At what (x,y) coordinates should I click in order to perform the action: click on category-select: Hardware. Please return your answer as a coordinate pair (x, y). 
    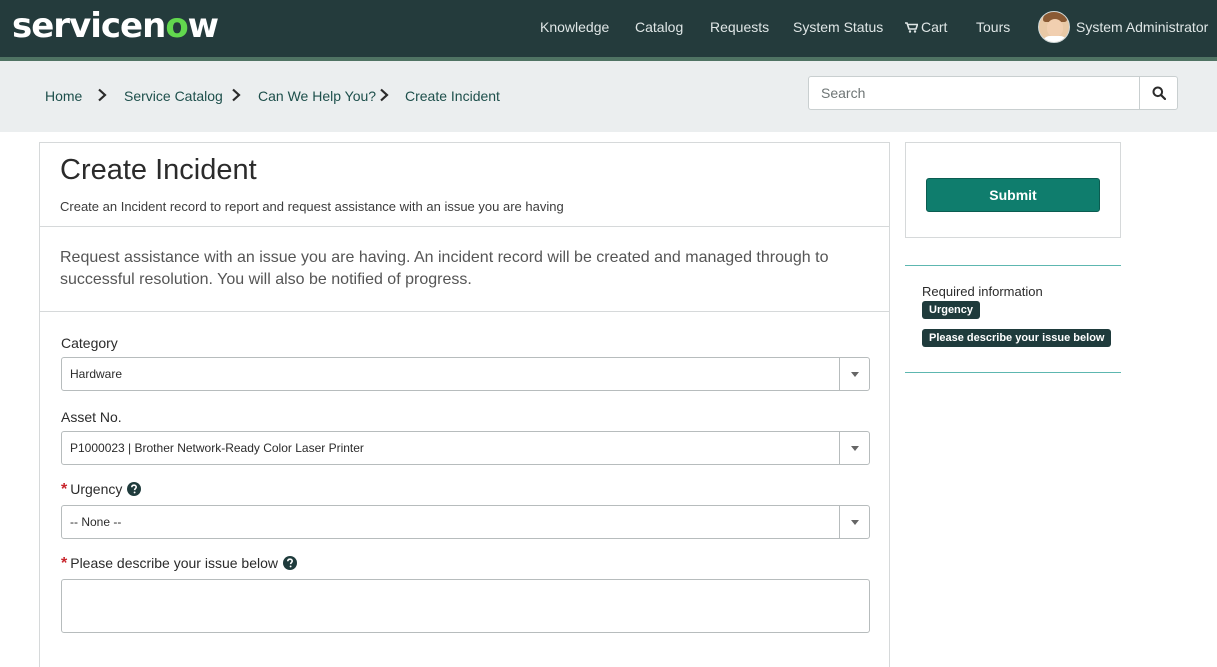
    Looking at the image, I should click on (465, 374).